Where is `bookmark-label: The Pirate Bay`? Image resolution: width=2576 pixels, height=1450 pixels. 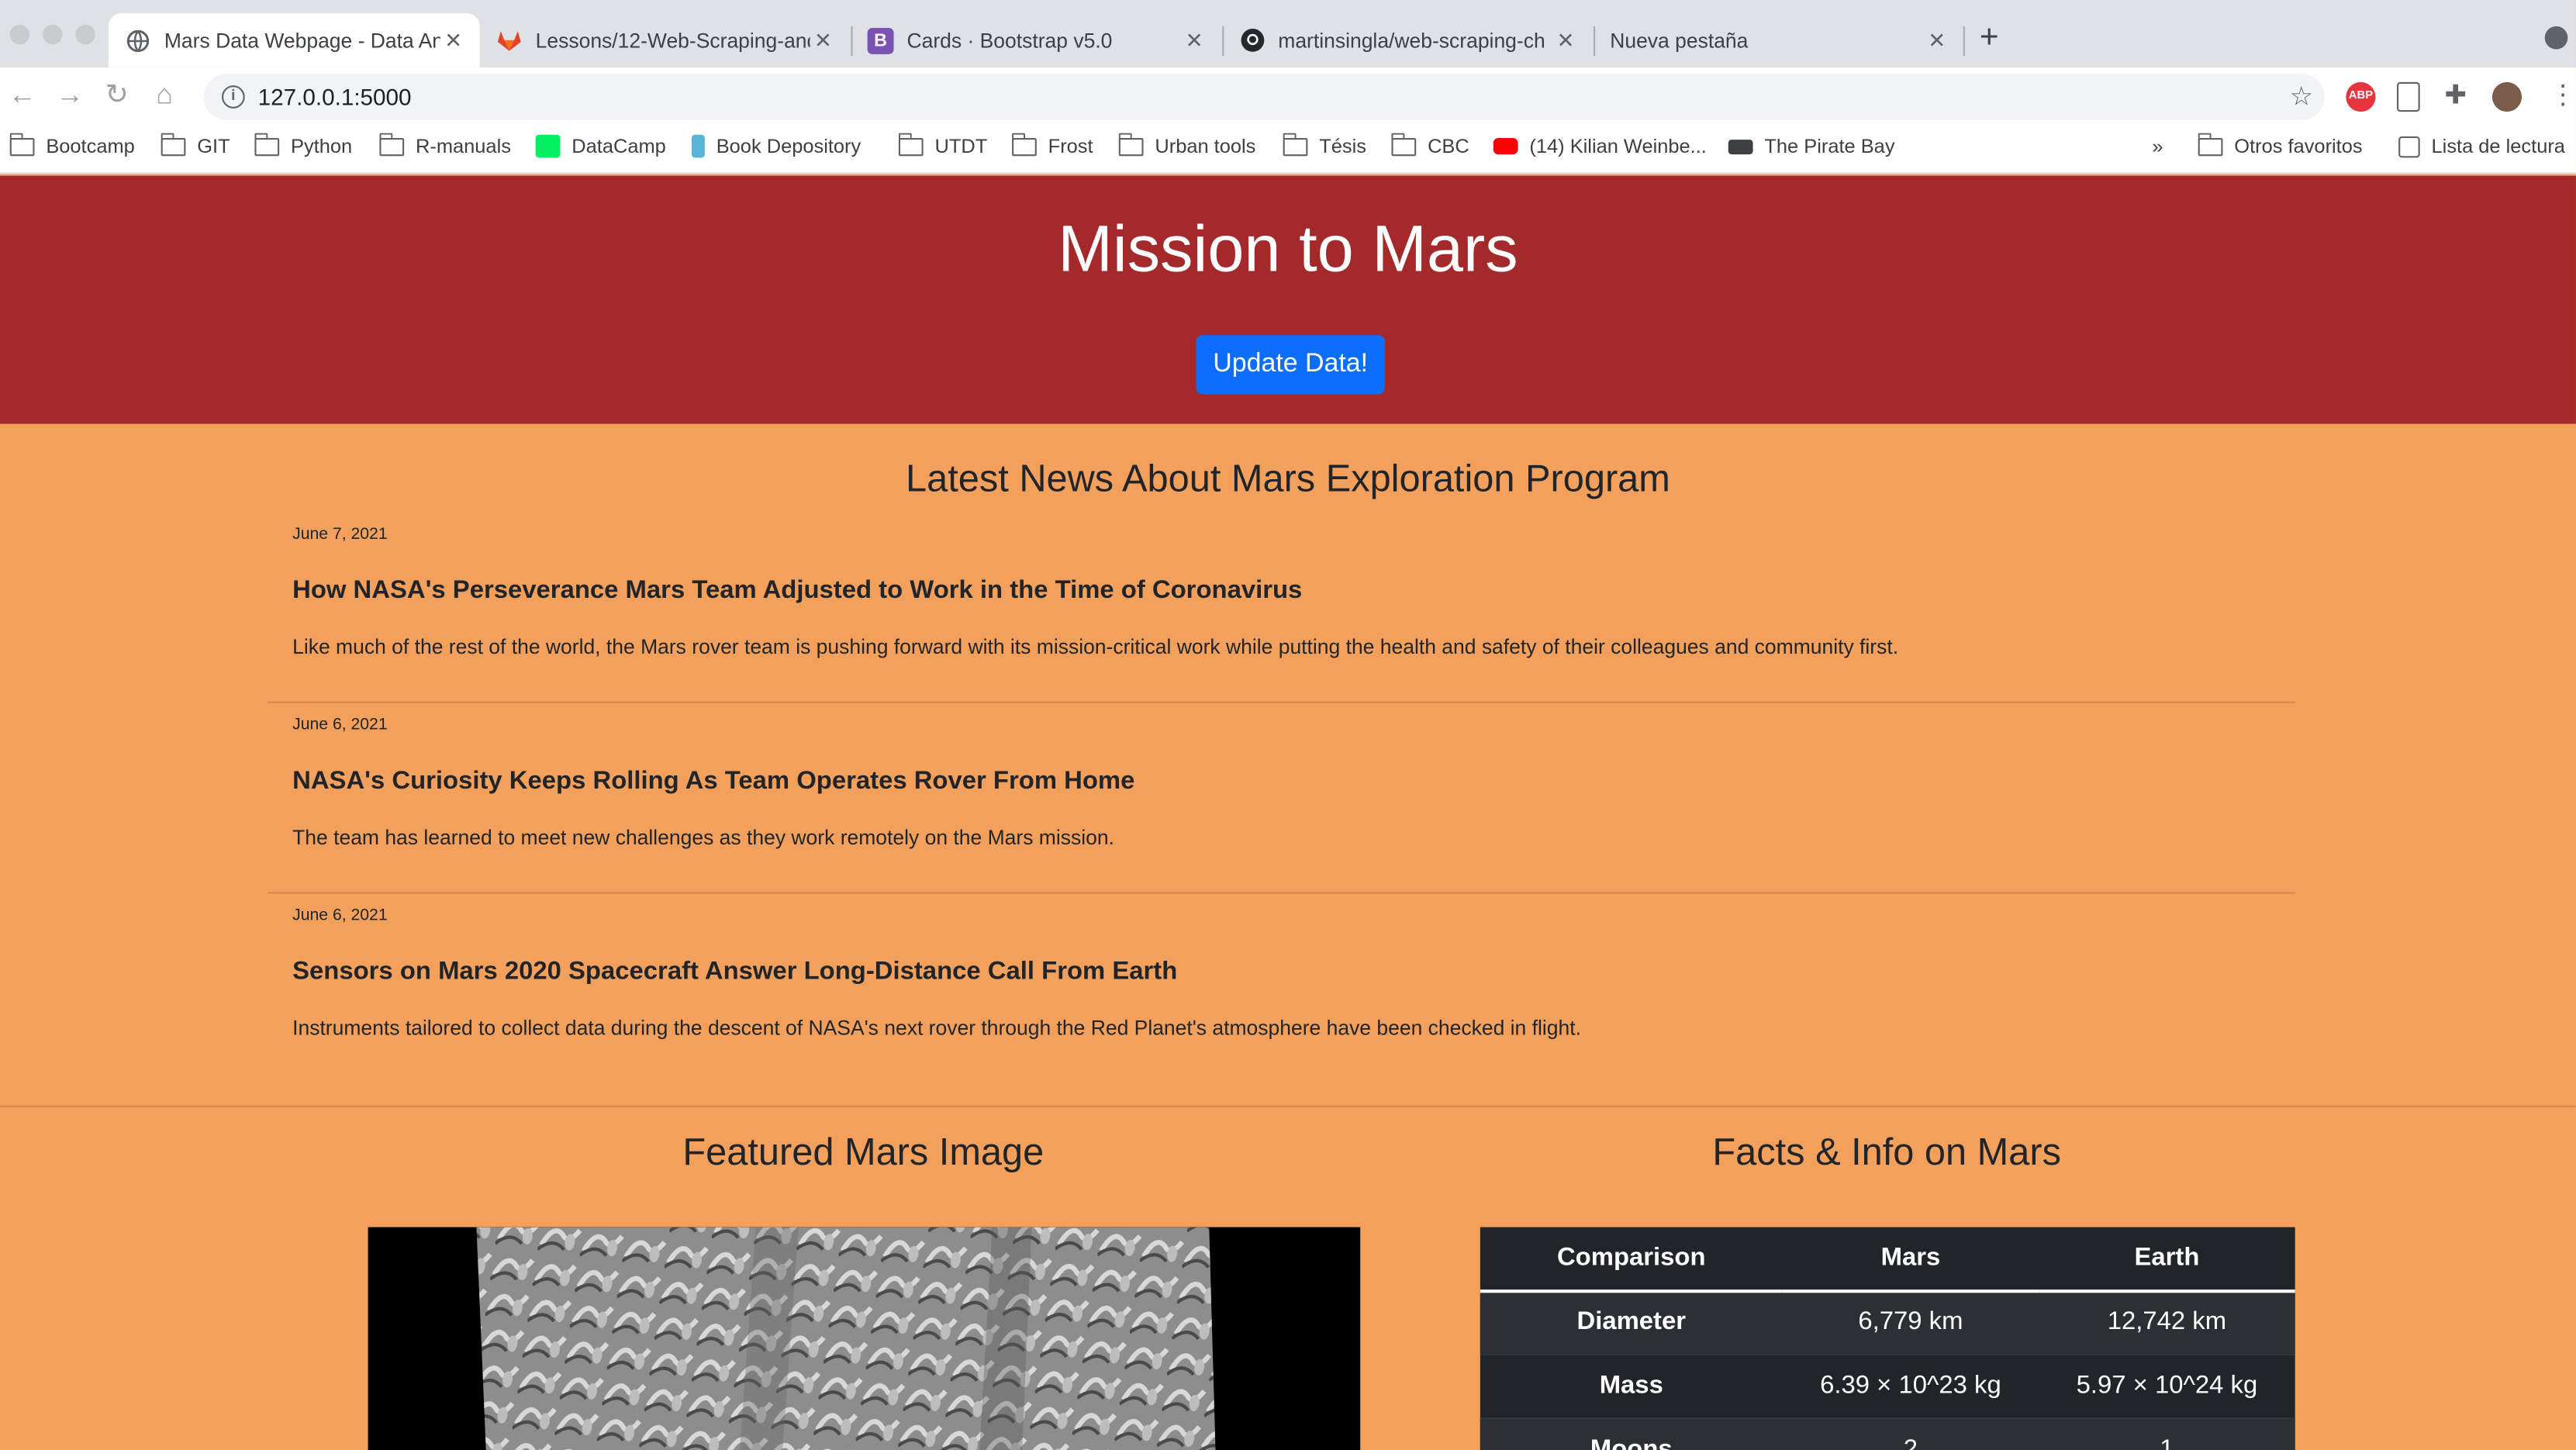 bookmark-label: The Pirate Bay is located at coordinates (1829, 146).